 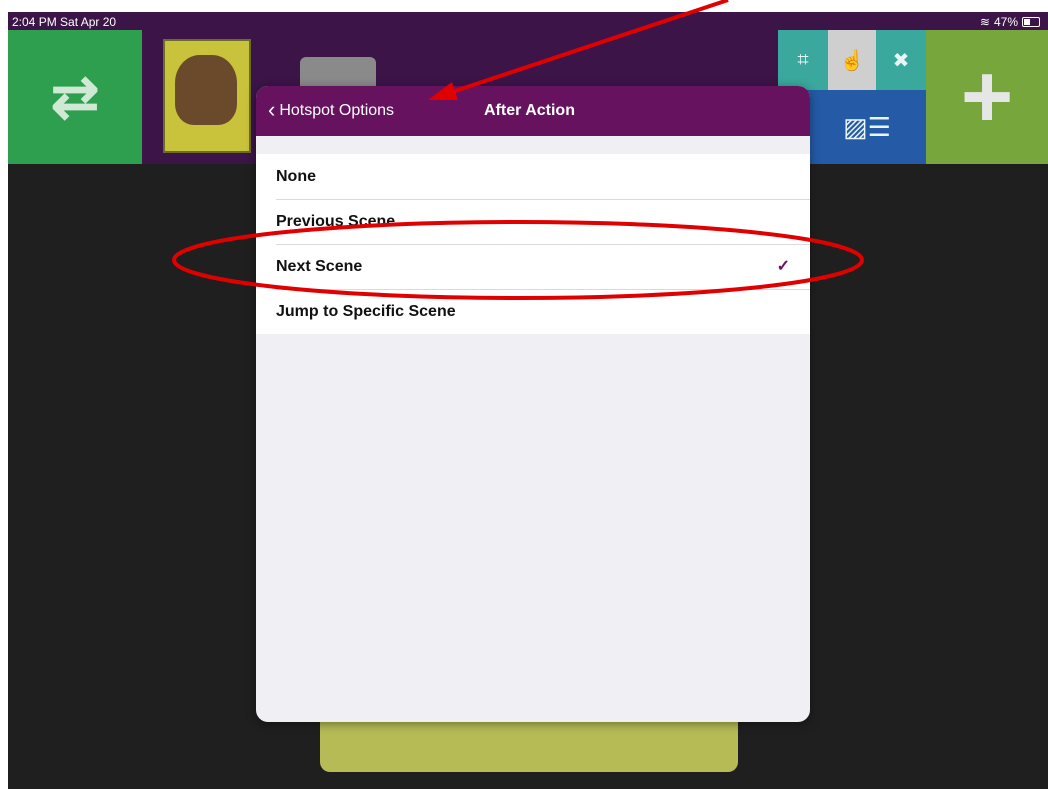 I want to click on touch-hotspot-button: ☝, so click(x=852, y=60).